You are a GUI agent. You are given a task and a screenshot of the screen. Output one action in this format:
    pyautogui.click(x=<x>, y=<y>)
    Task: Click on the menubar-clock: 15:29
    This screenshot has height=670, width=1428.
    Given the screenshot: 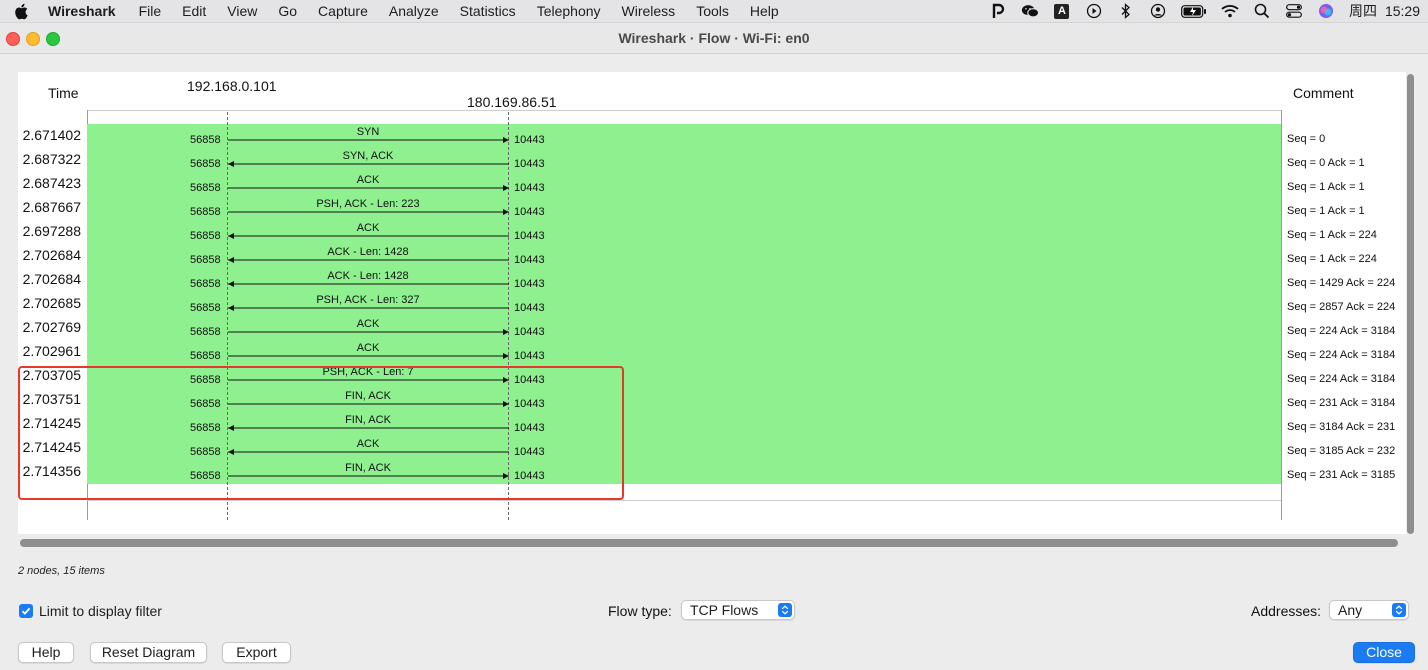 What is the action you would take?
    pyautogui.click(x=1402, y=11)
    